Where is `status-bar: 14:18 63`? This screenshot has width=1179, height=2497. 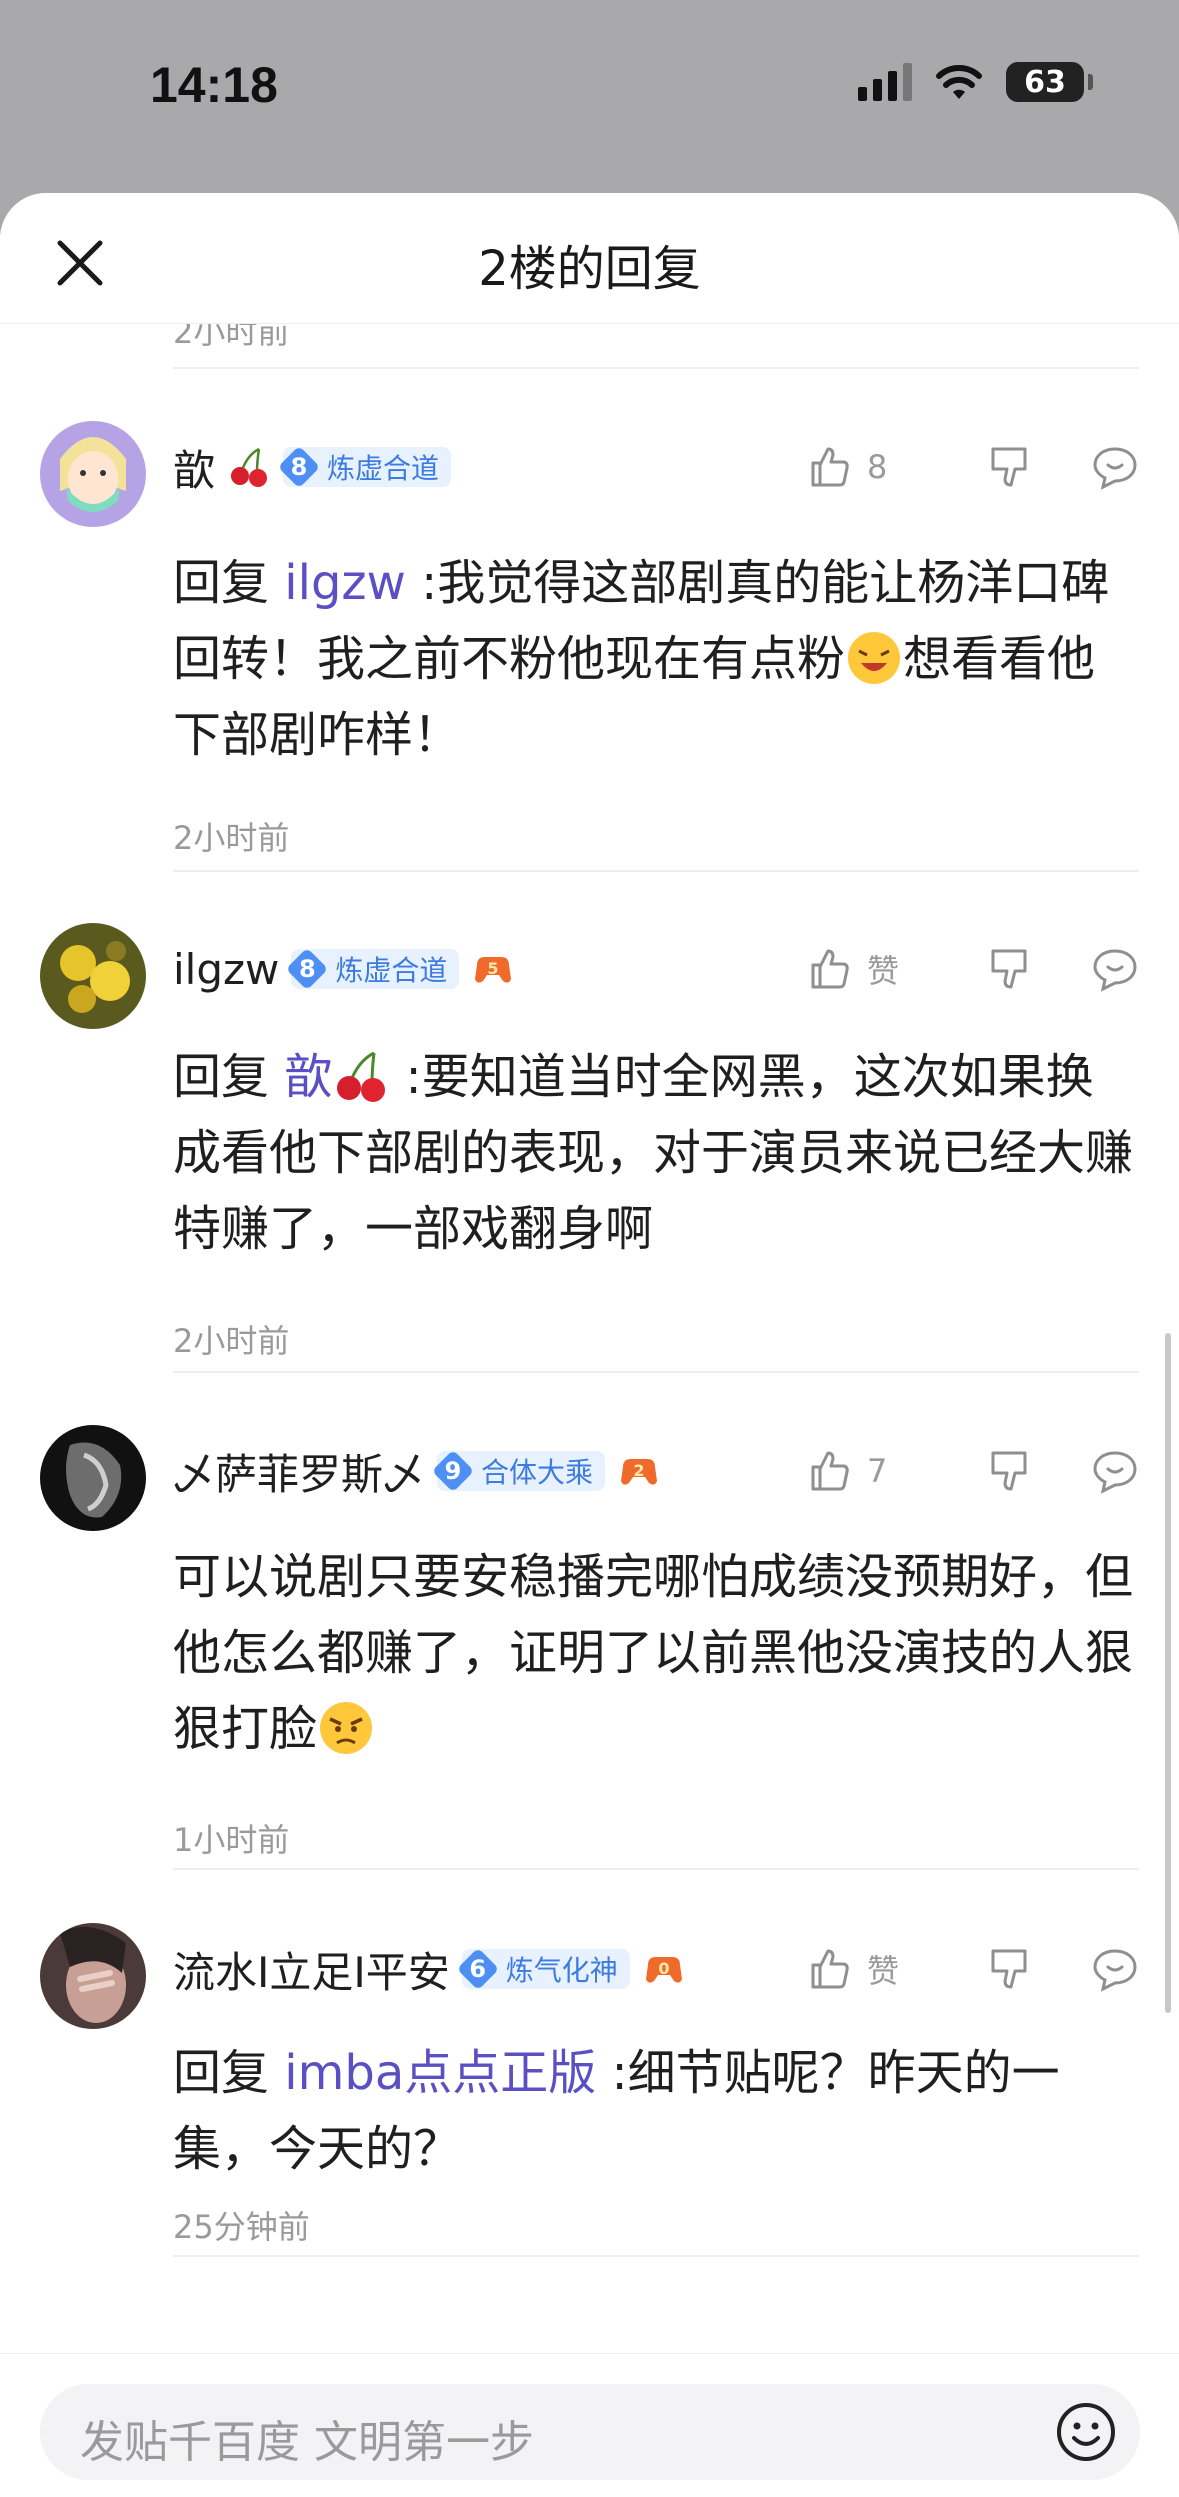
status-bar: 14:18 63 is located at coordinates (589, 90).